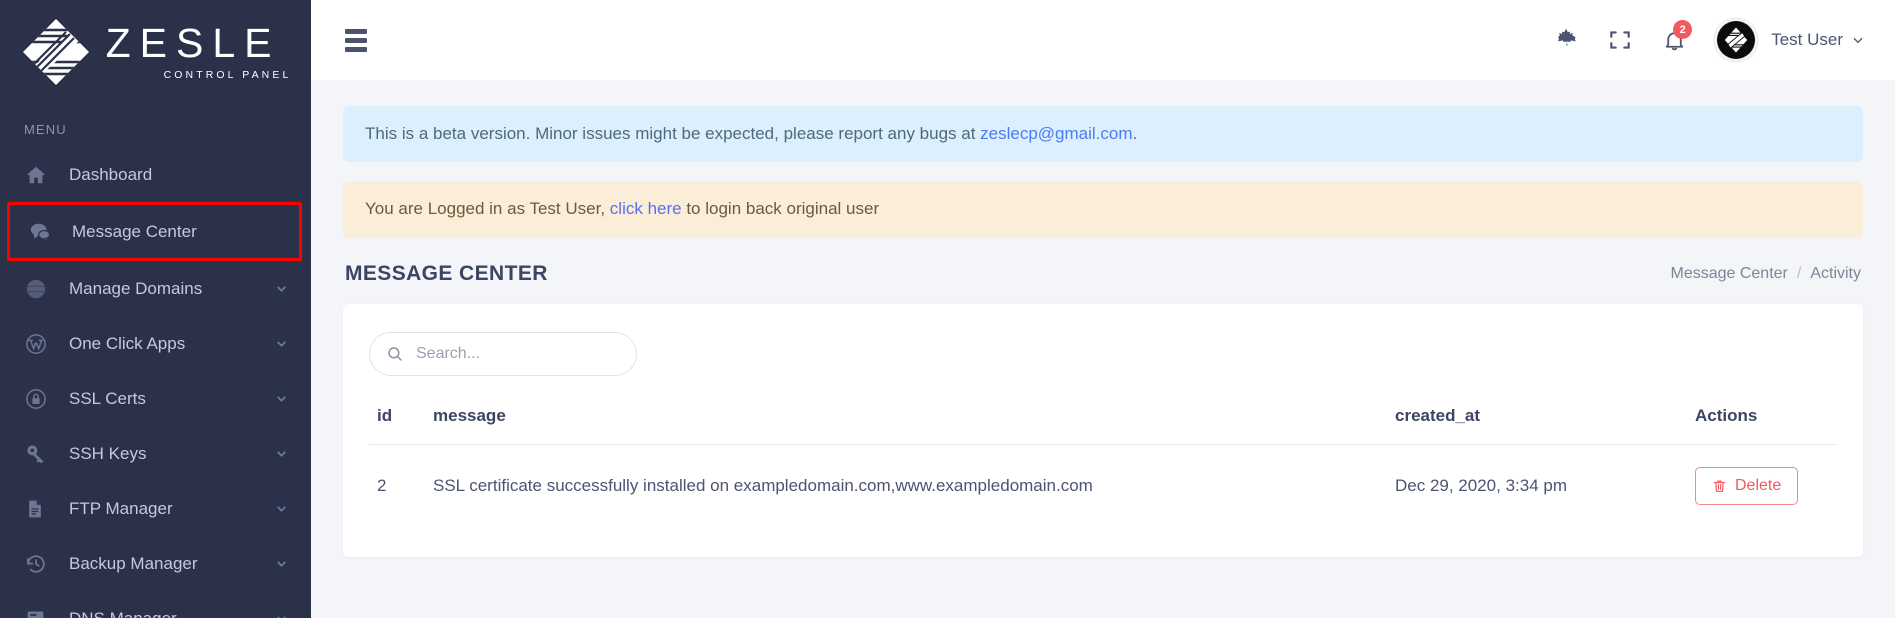 This screenshot has width=1895, height=618. I want to click on table-header-row: id message created_at Actions, so click(1103, 423).